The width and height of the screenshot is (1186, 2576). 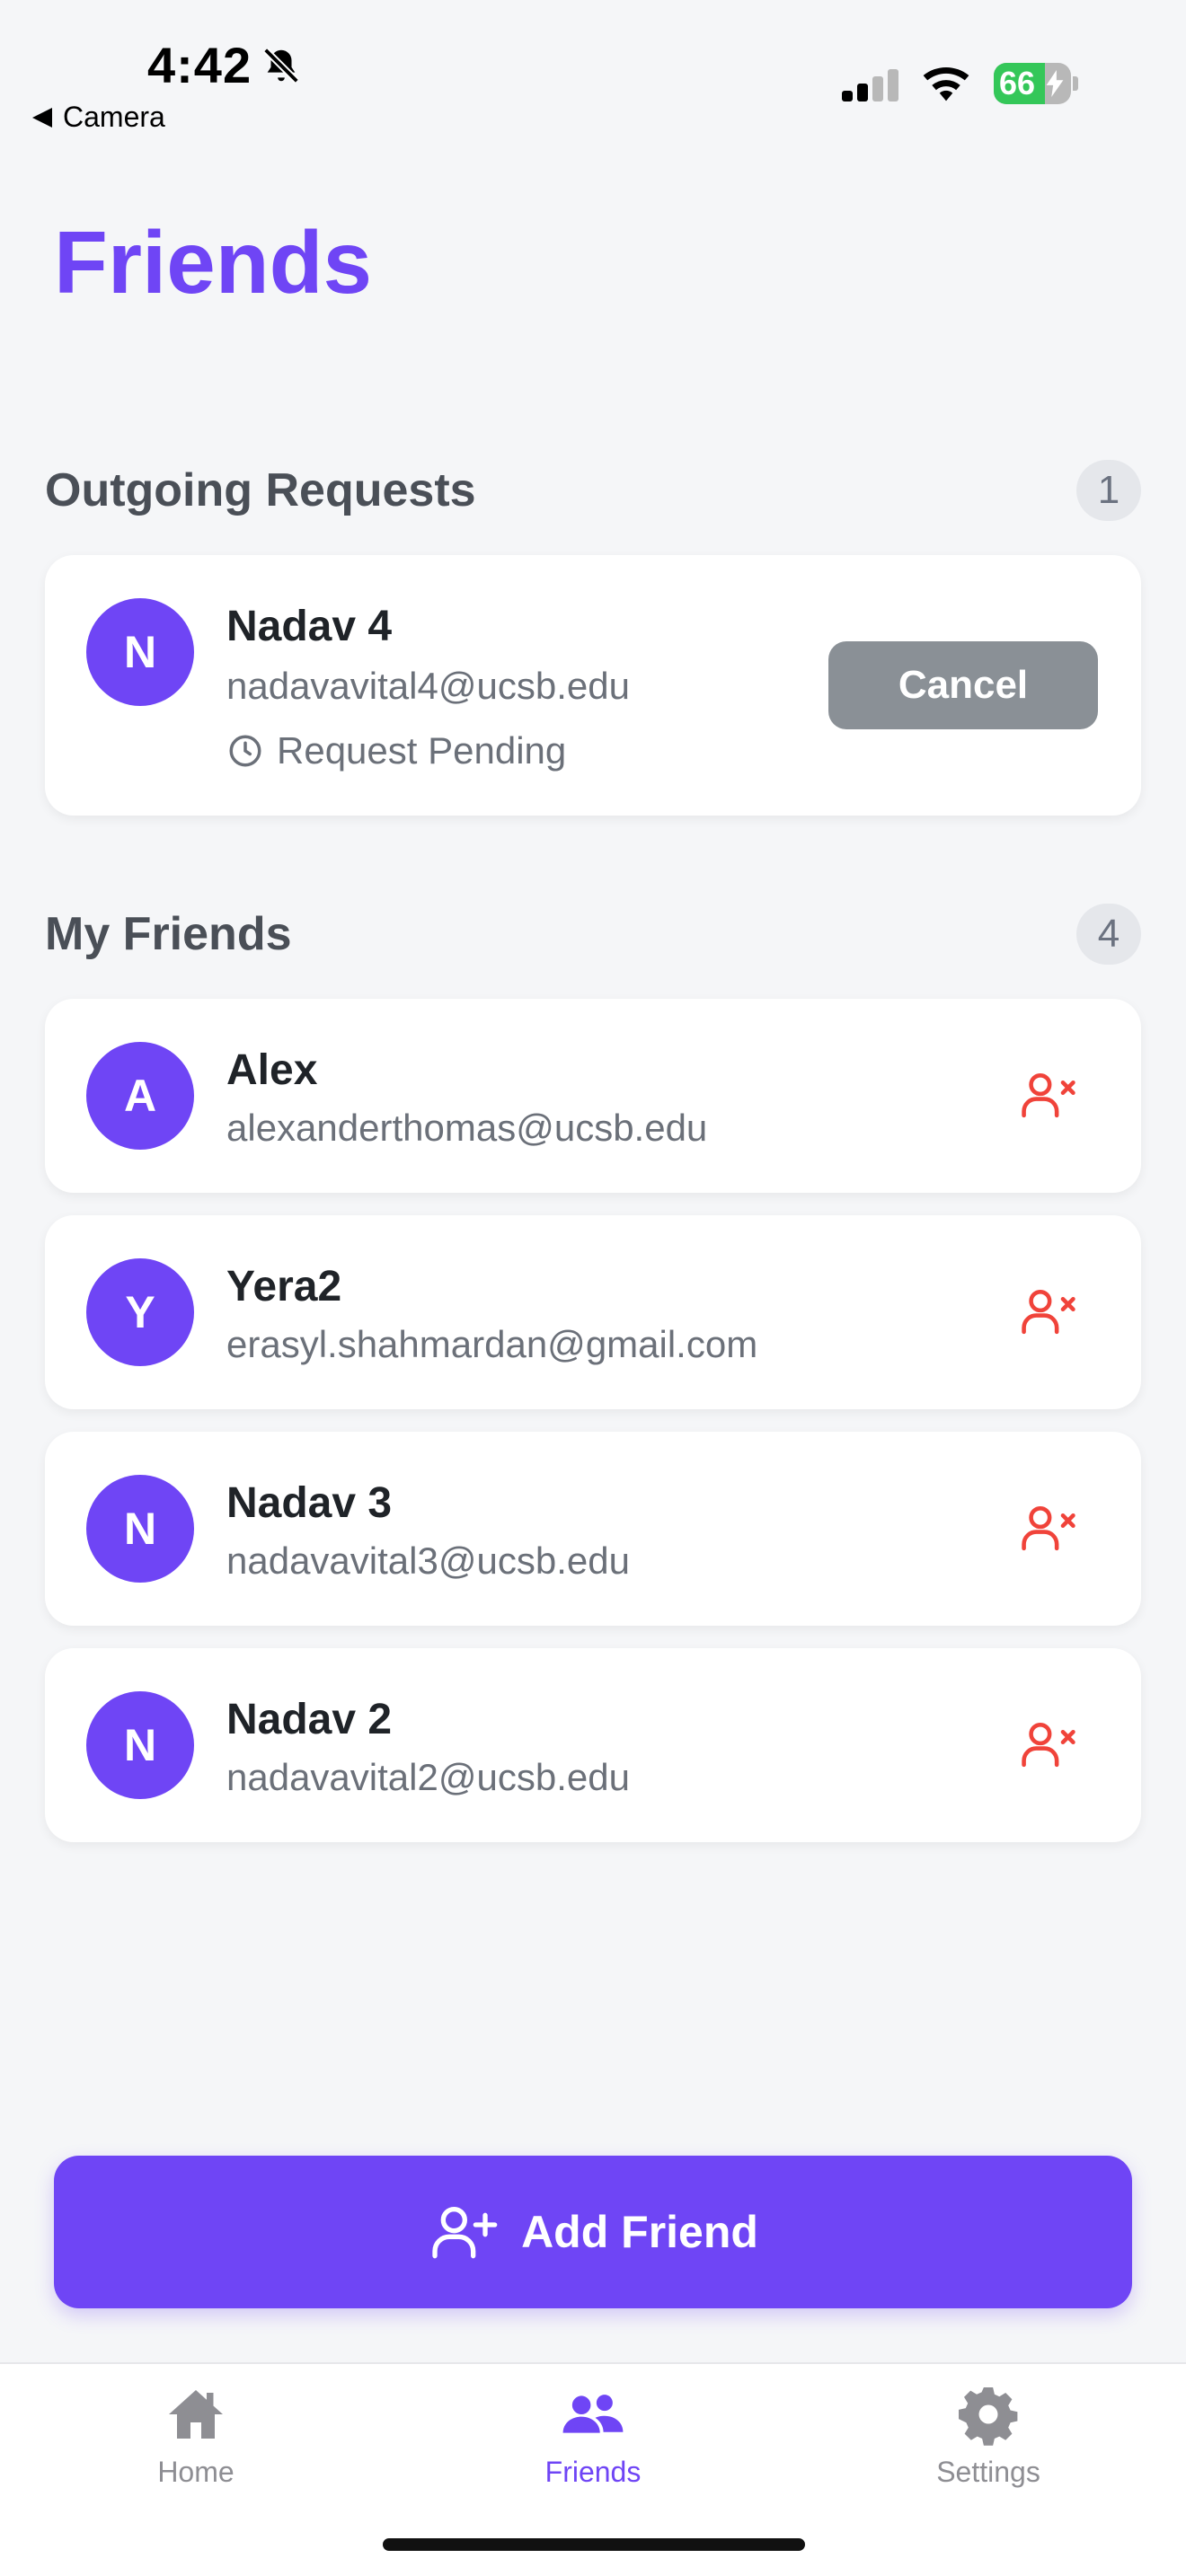 I want to click on status-time: 4:42, so click(x=224, y=65).